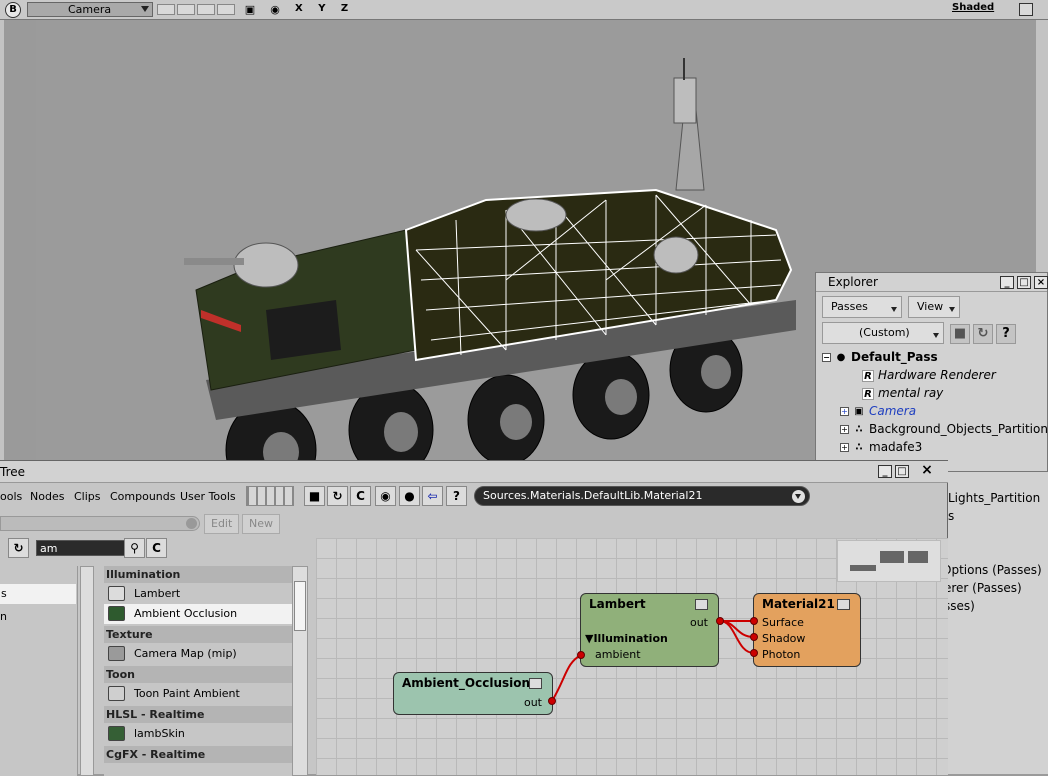  I want to click on tree-item-renderer-passes: erer (Passes), so click(983, 588).